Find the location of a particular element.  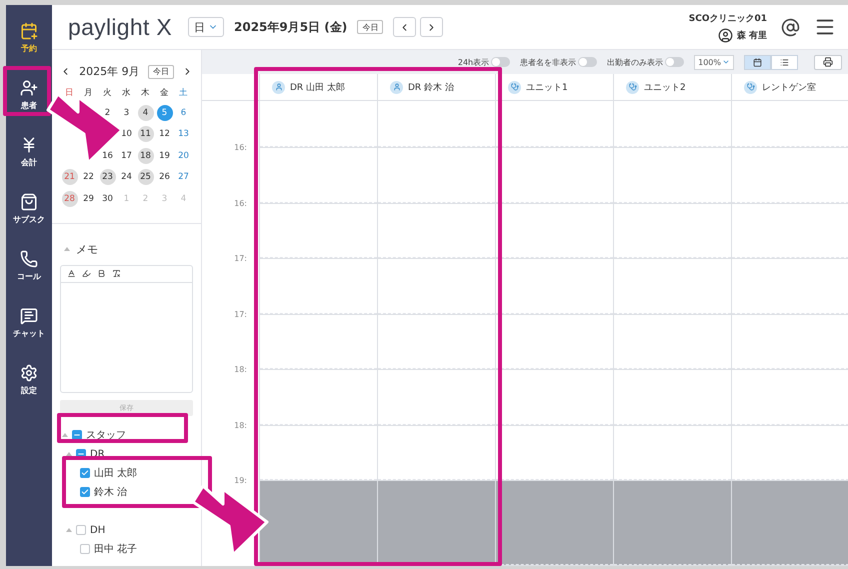

weekday-label: 土 is located at coordinates (183, 93).